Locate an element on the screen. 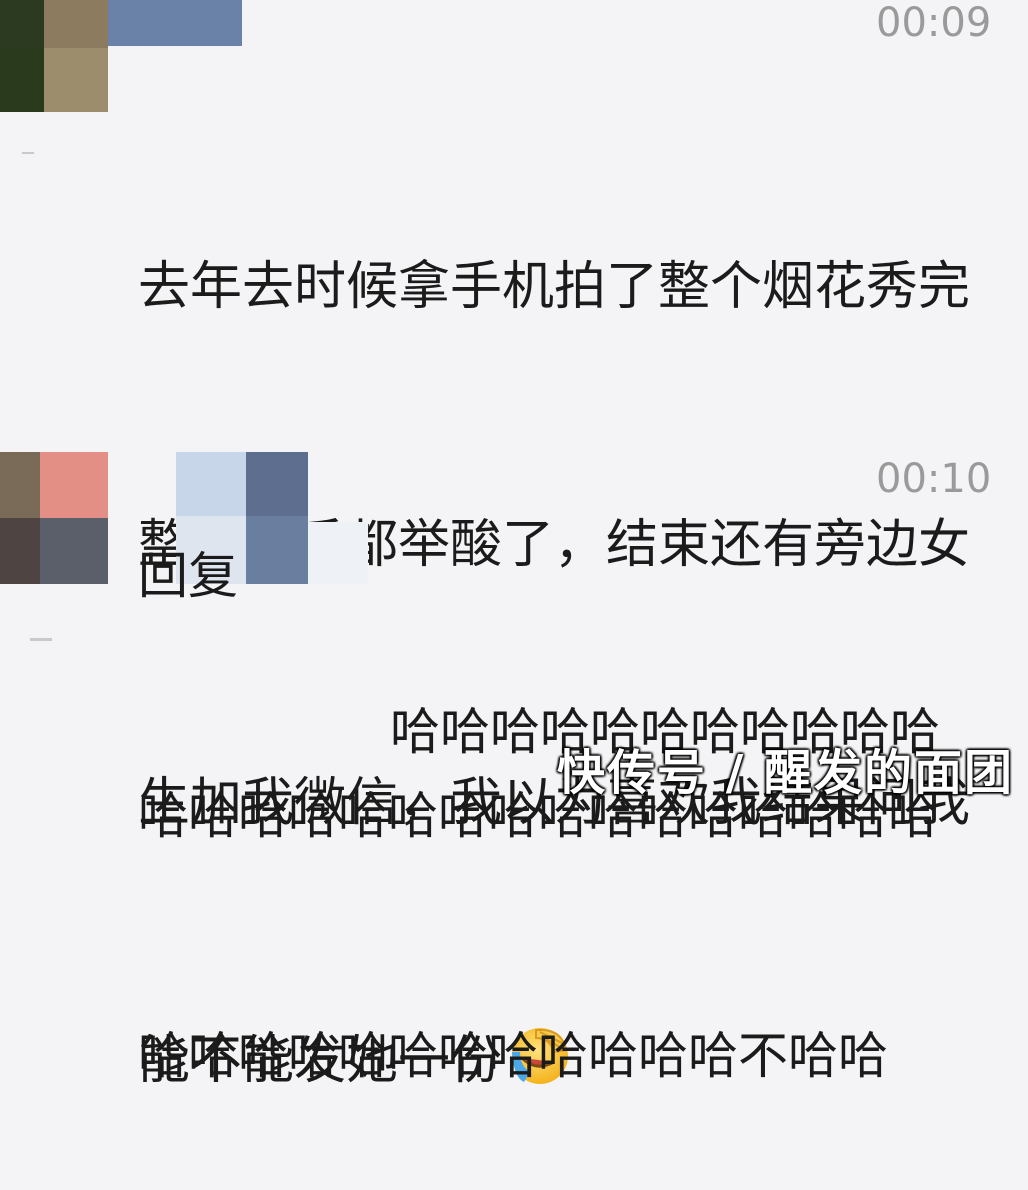 This screenshot has height=1190, width=1028. comment-time: 00:10 is located at coordinates (934, 479).